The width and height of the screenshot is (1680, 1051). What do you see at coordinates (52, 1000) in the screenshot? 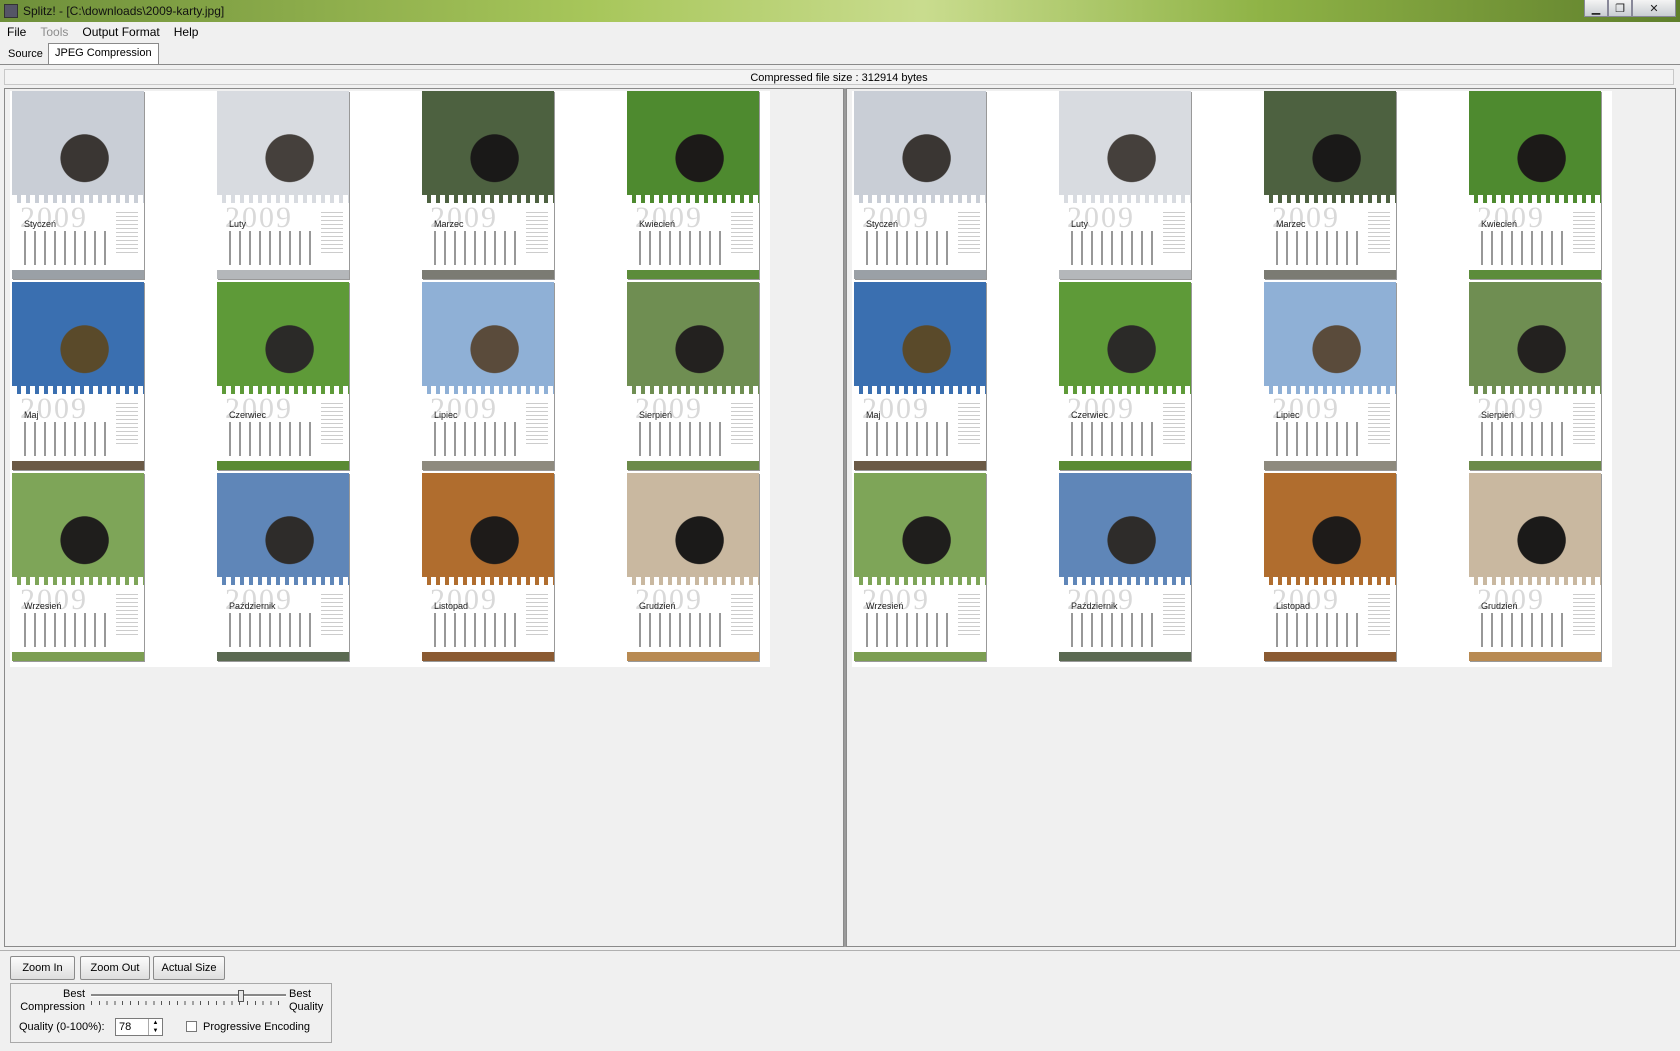
I see `best-compression-label: Best Compression` at bounding box center [52, 1000].